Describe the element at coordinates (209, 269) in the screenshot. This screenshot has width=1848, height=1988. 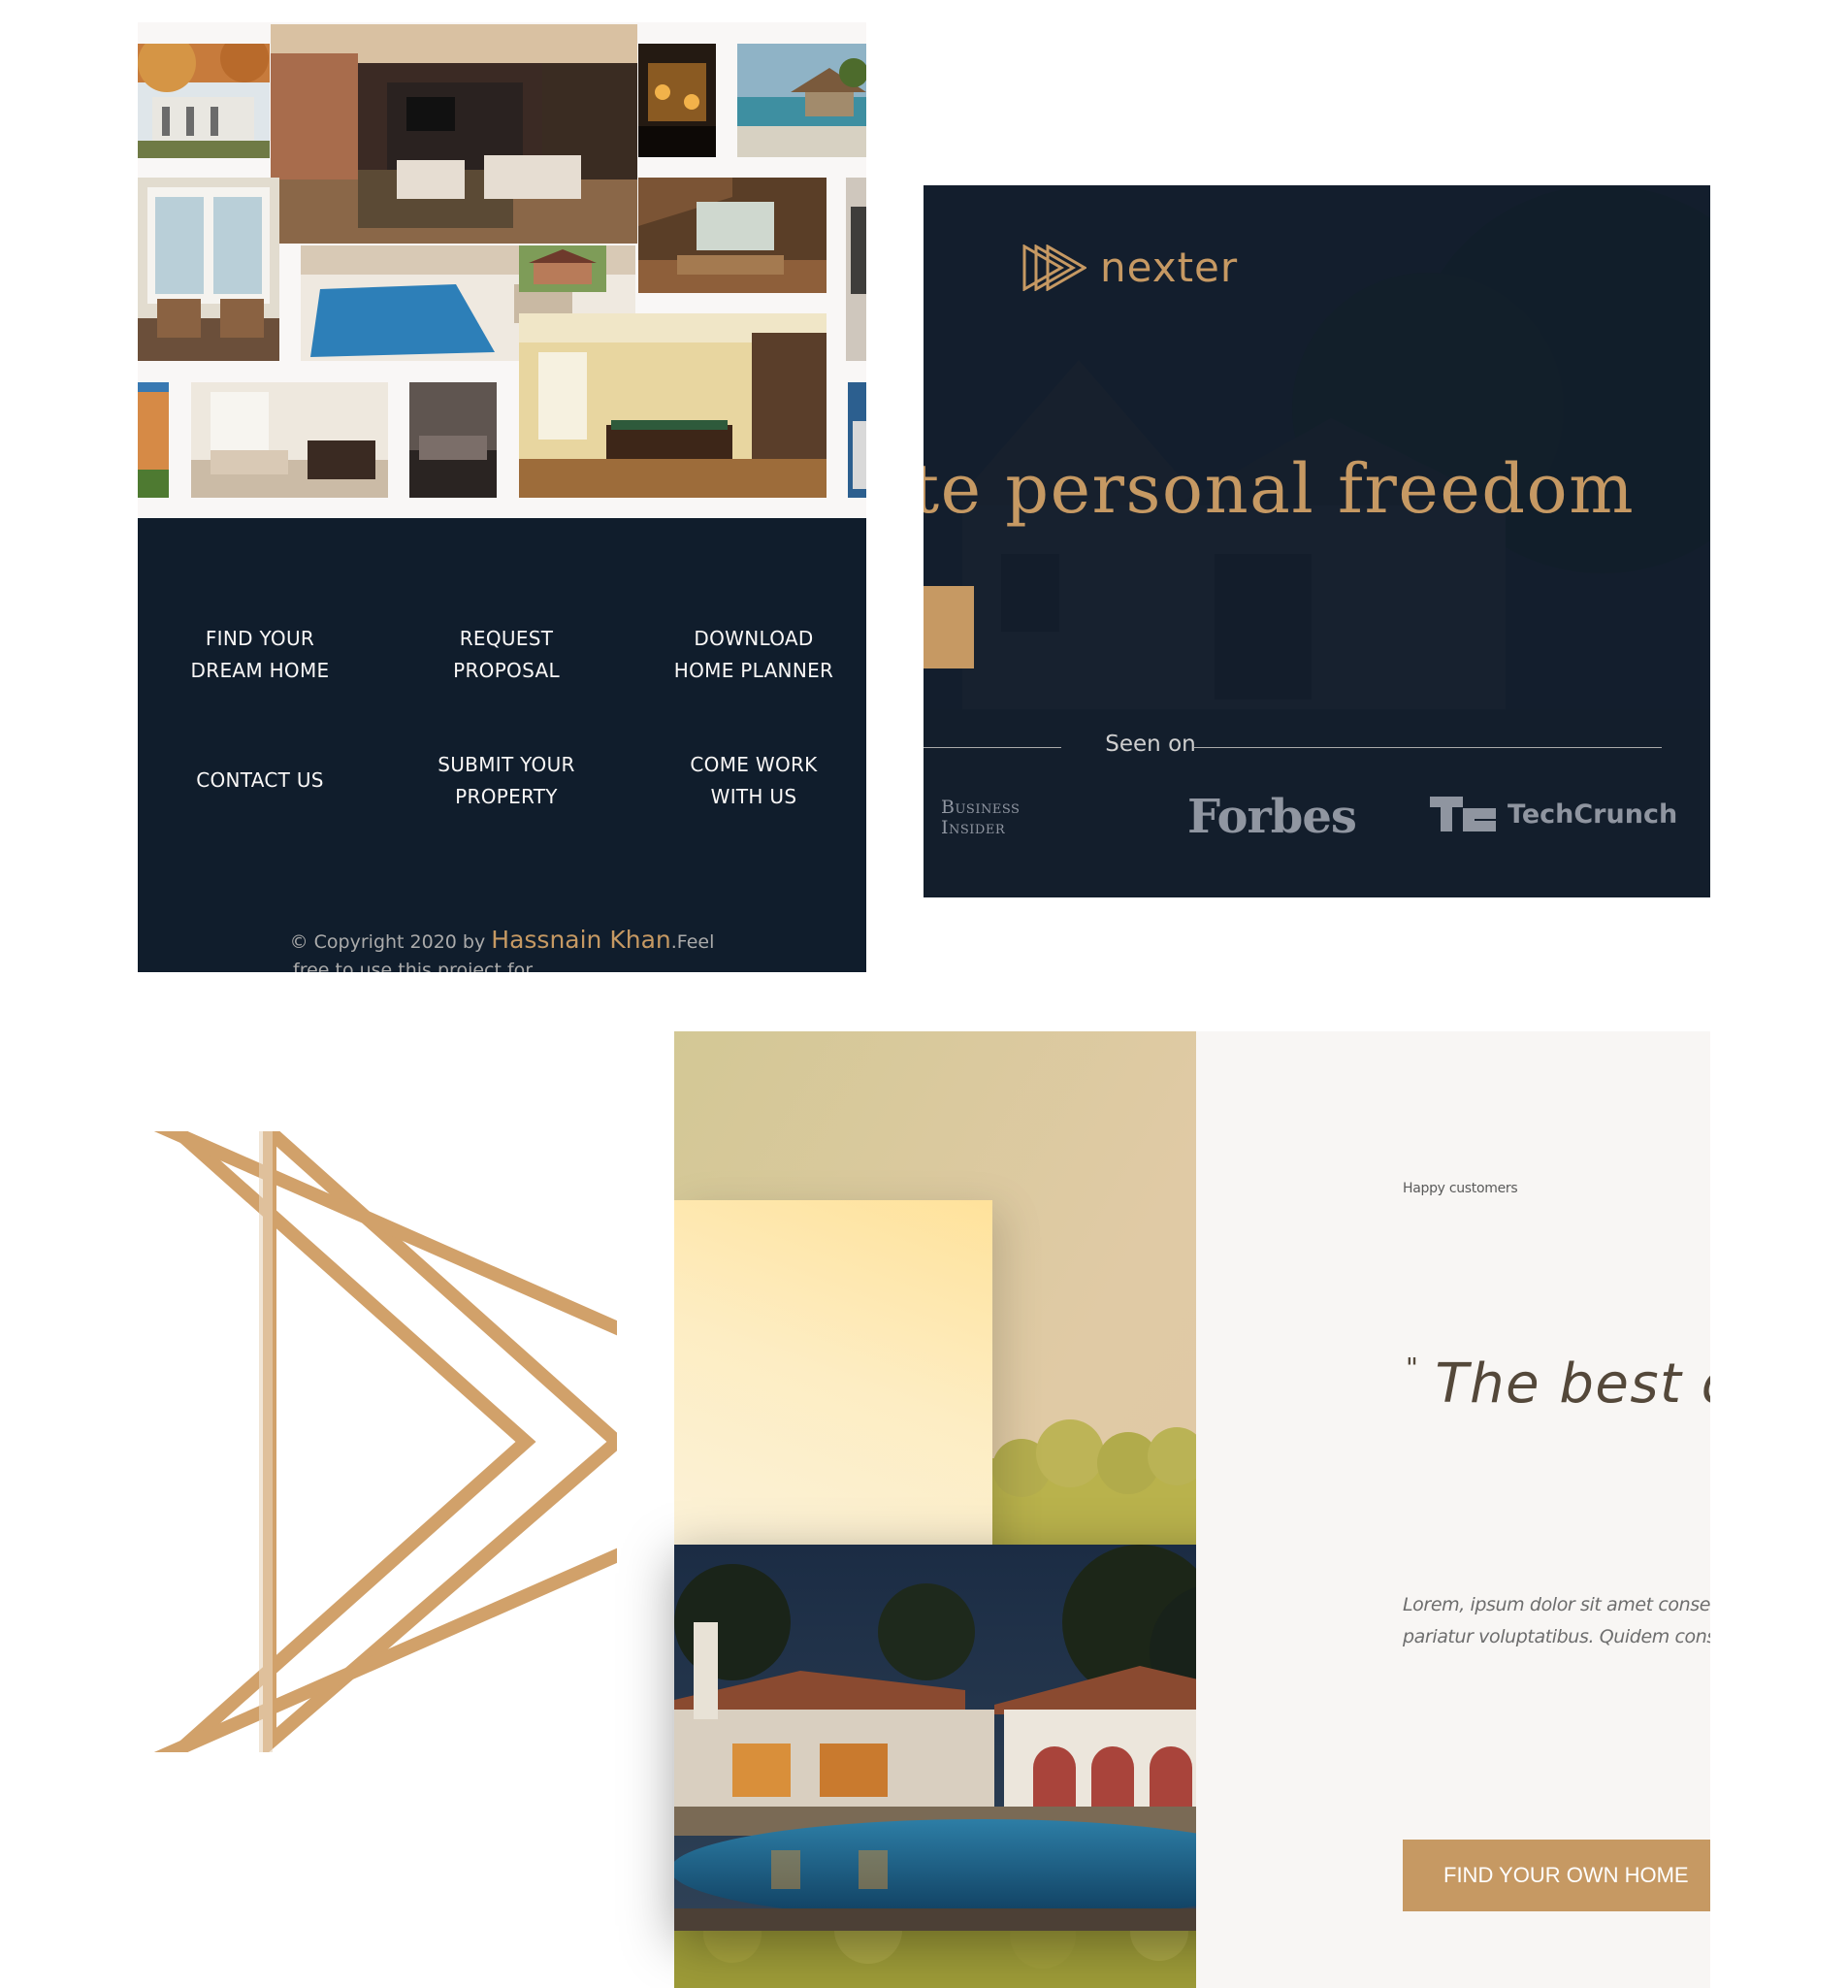
I see `gallery-photo-window-room` at that location.